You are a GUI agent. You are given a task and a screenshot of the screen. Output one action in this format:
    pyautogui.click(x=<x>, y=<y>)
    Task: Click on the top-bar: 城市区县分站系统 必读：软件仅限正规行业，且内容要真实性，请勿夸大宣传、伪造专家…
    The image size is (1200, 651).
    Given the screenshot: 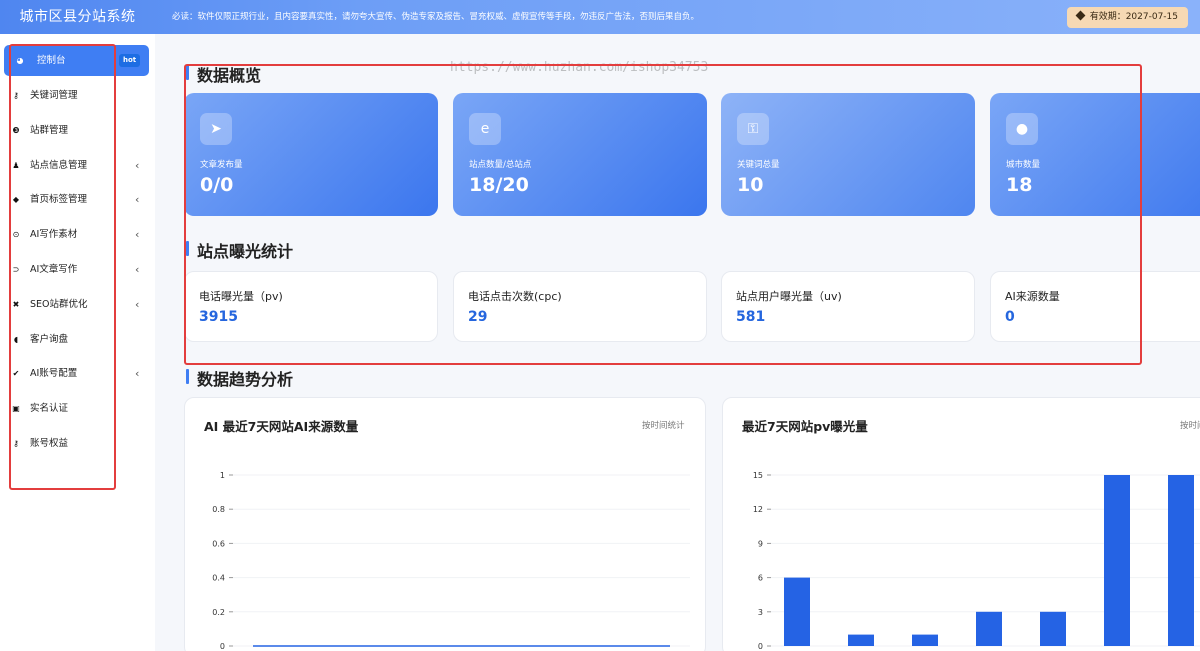 What is the action you would take?
    pyautogui.click(x=600, y=17)
    